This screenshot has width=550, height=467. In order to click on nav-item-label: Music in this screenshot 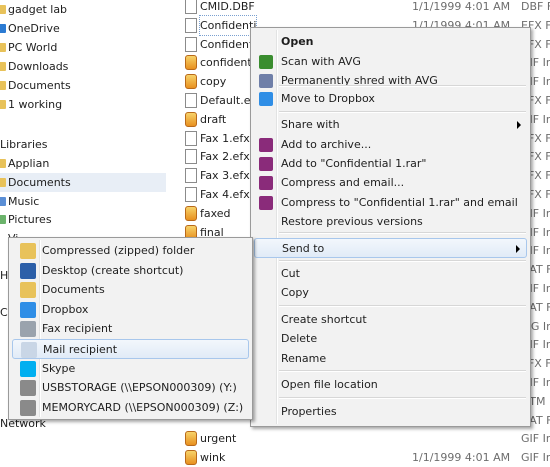, I will do `click(24, 201)`.